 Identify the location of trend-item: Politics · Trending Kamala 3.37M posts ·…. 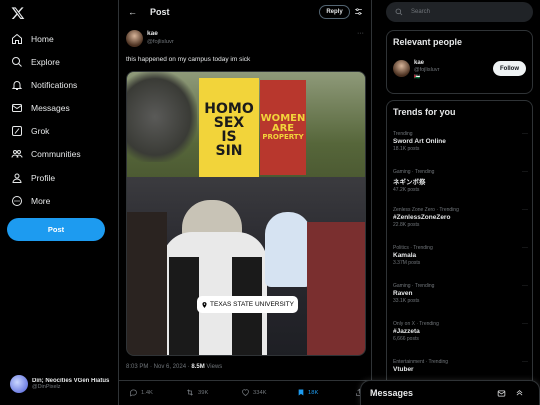
(460, 255).